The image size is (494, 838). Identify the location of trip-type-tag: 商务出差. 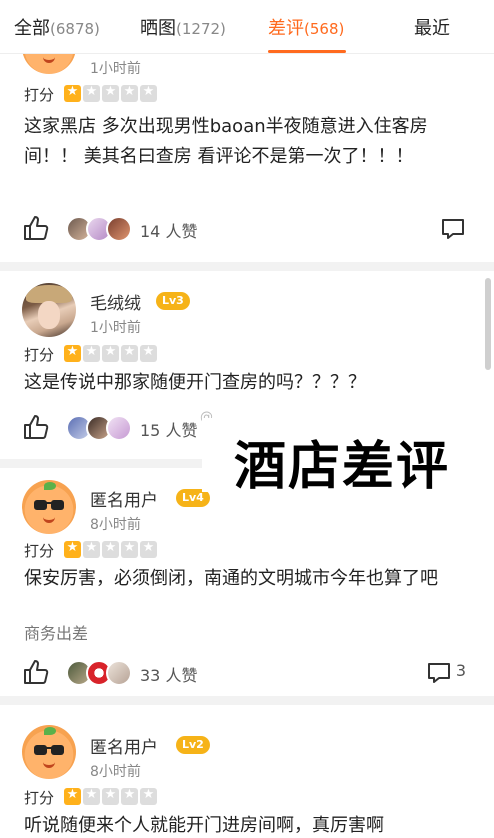
(56, 633).